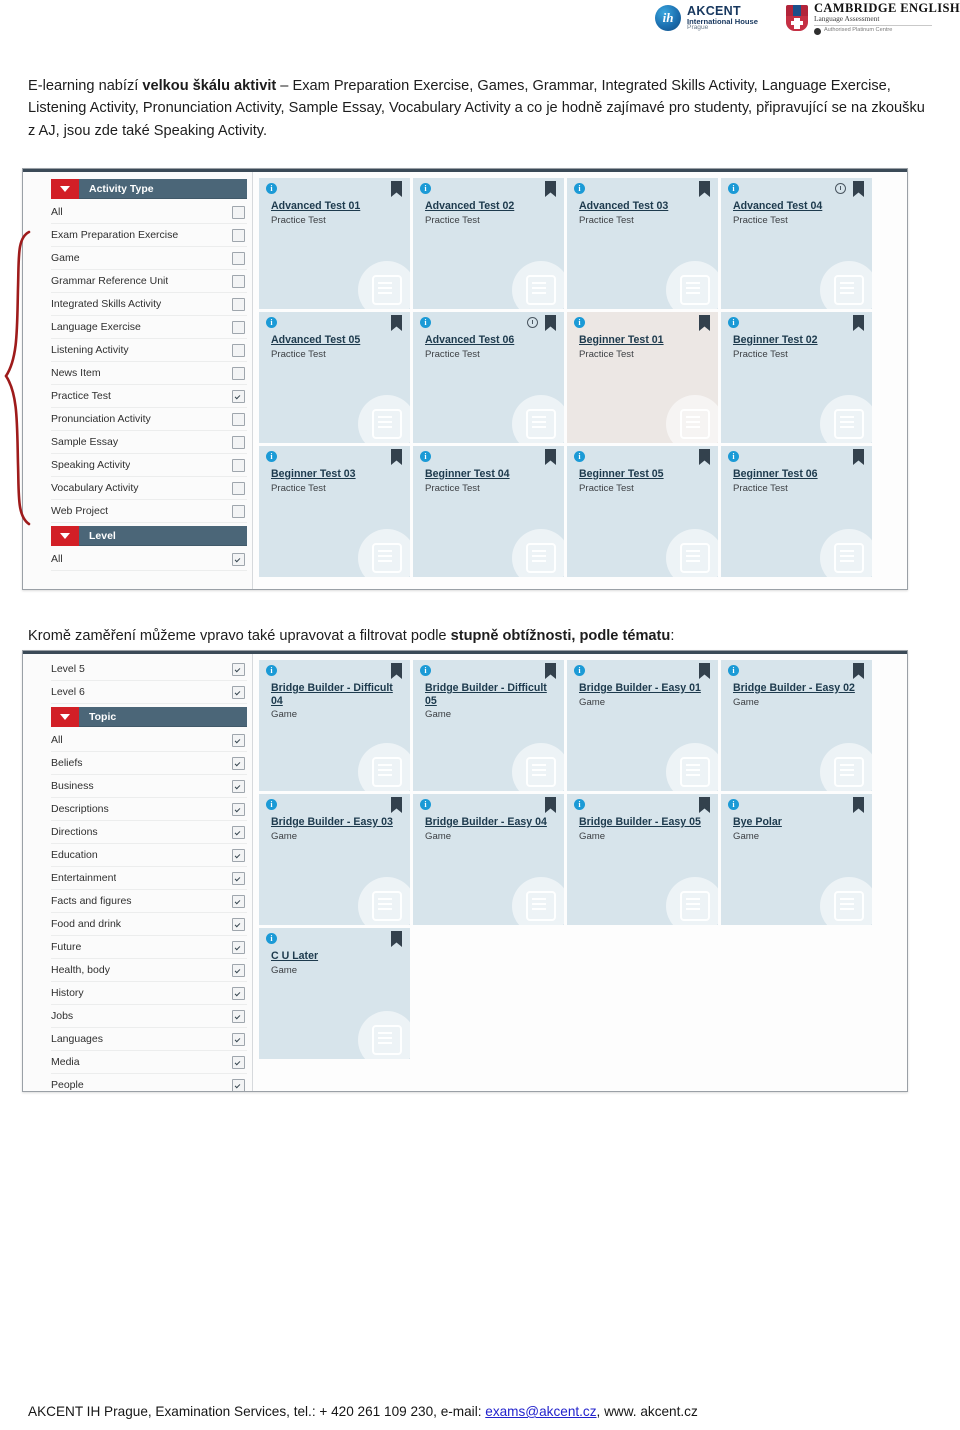  I want to click on filter-row-facts-and-figures: Facts and figures, so click(149, 901).